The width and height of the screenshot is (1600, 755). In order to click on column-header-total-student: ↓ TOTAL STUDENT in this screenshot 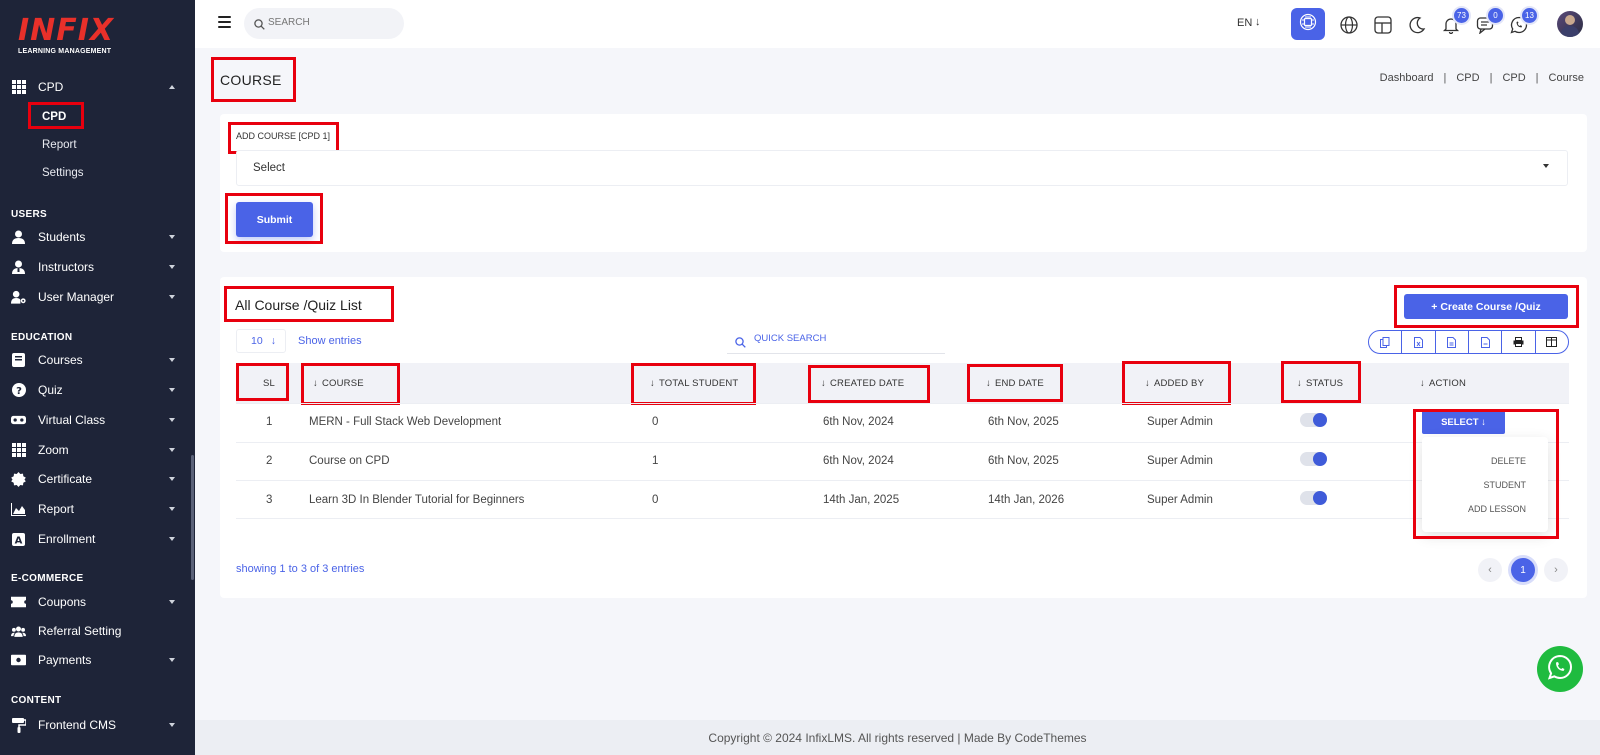, I will do `click(694, 383)`.